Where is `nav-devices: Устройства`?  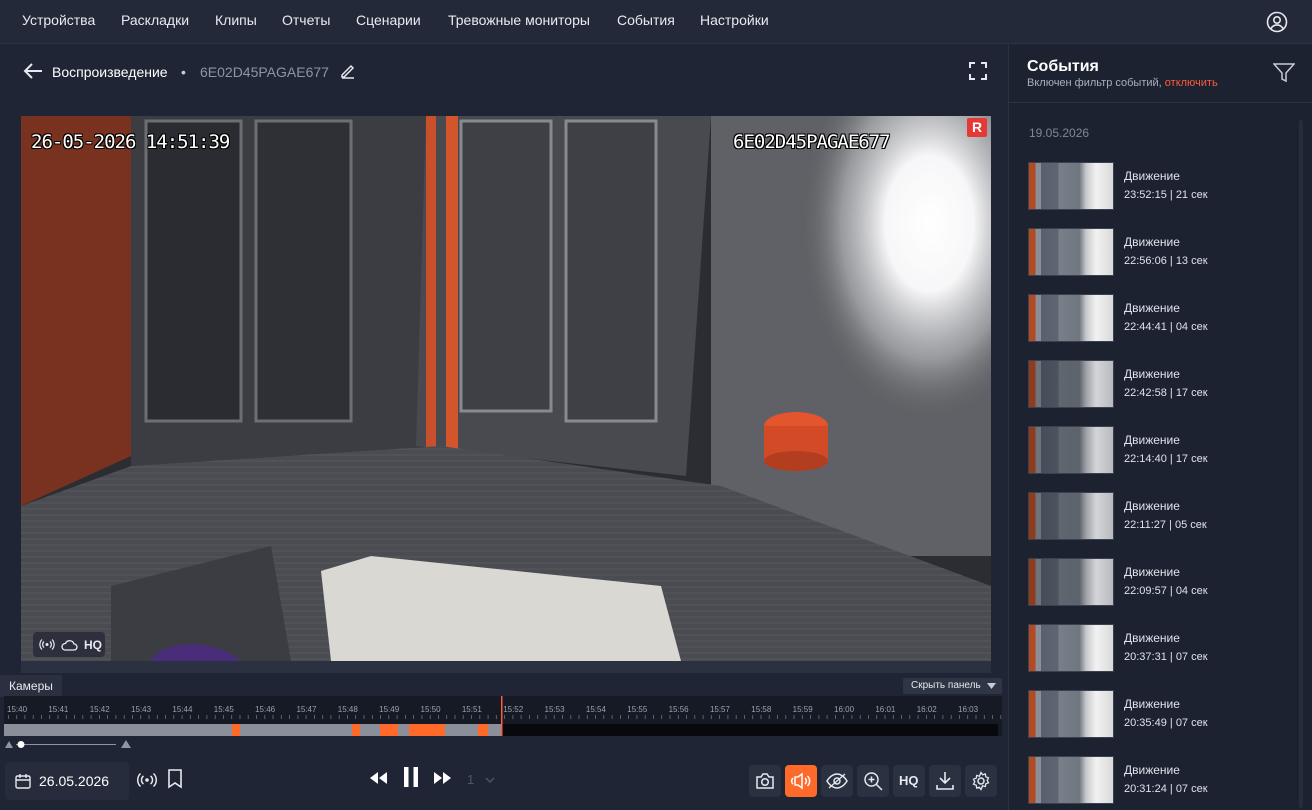
nav-devices: Устройства is located at coordinates (58, 20).